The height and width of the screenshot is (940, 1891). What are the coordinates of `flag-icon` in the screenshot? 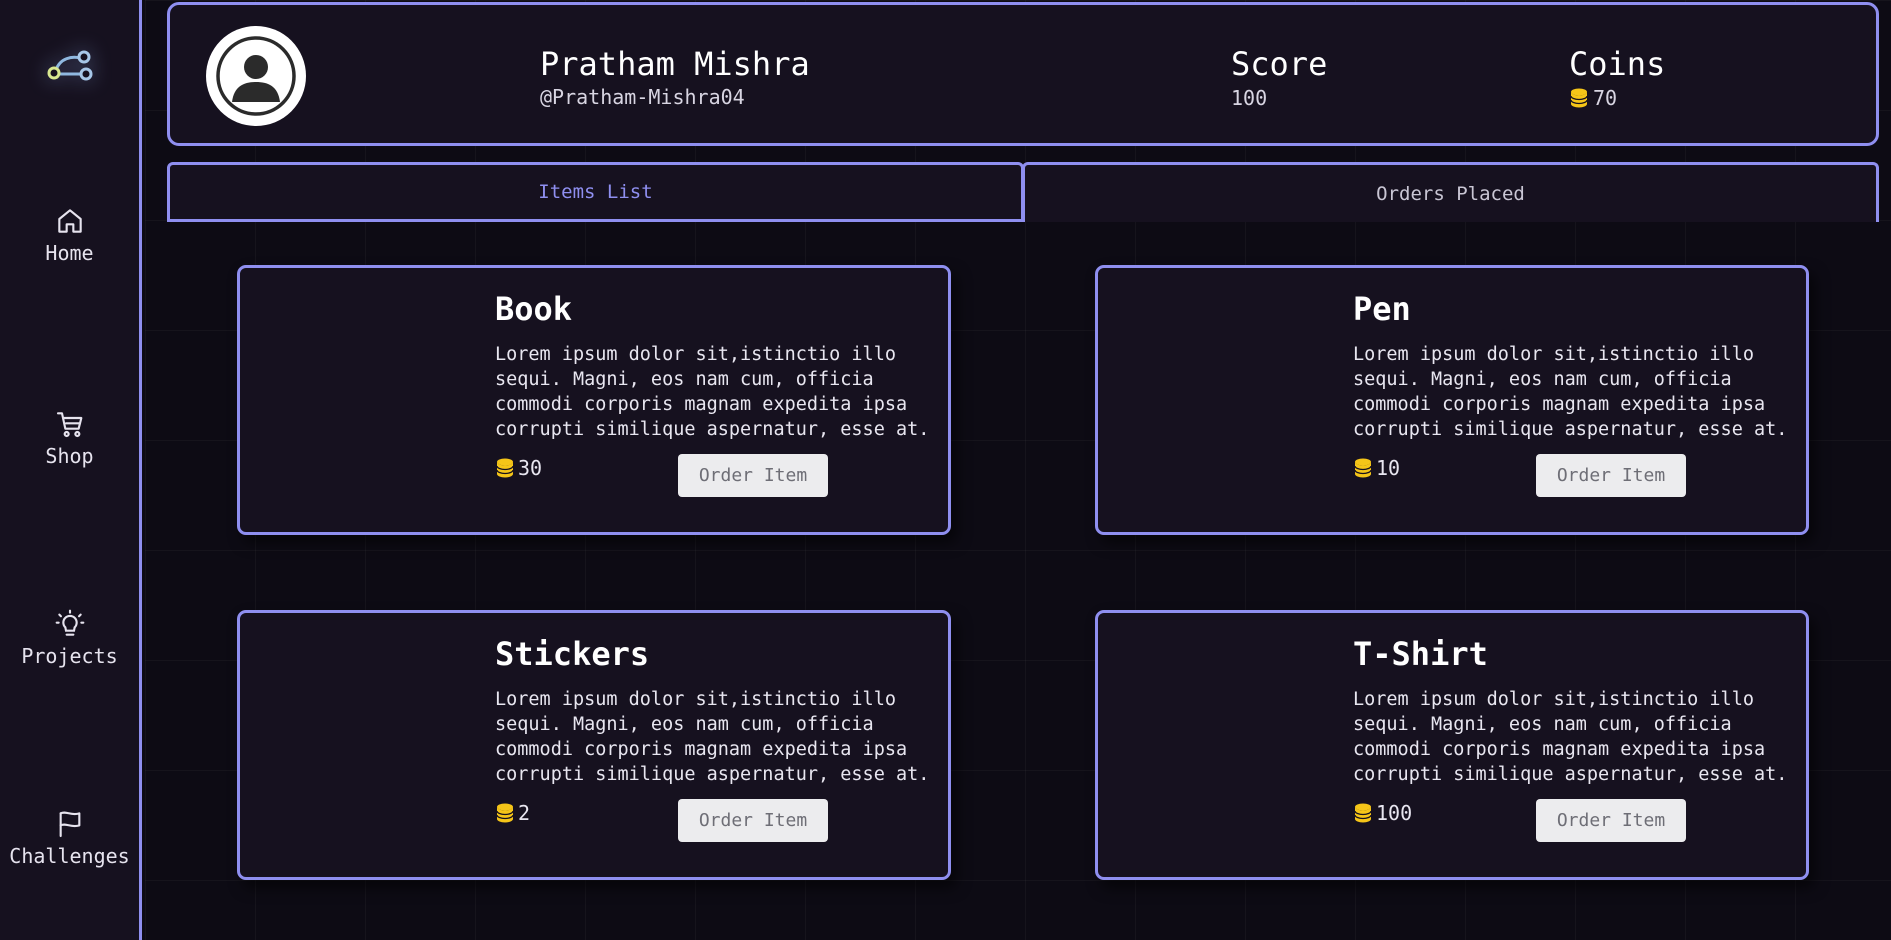 It's located at (69, 824).